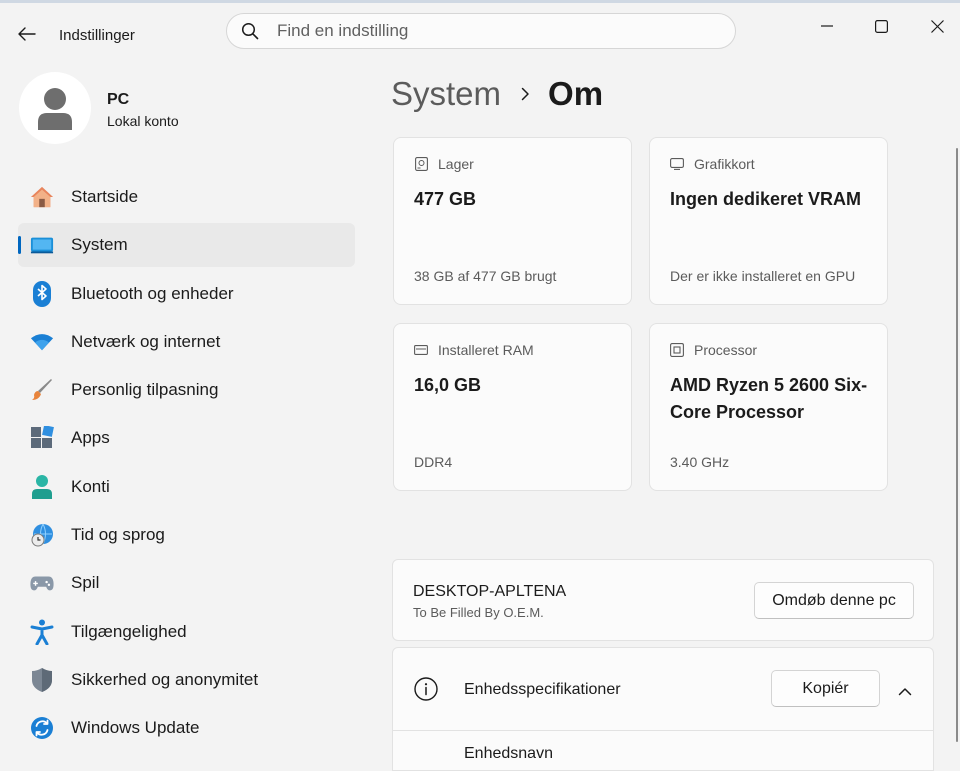  Describe the element at coordinates (525, 94) in the screenshot. I see `chevron-right-icon` at that location.